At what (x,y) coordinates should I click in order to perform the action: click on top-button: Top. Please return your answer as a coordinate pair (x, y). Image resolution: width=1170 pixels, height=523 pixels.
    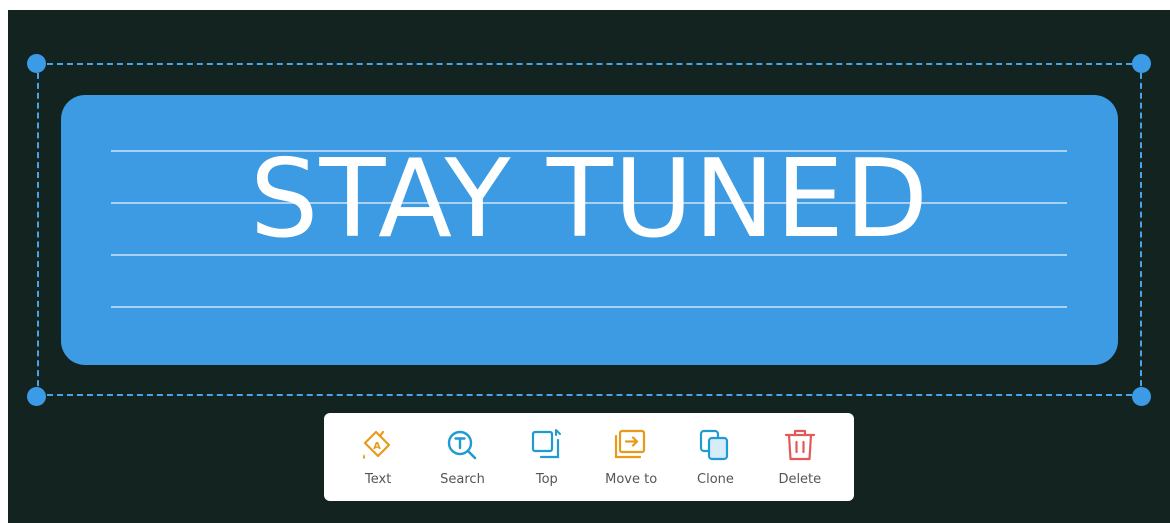
    Looking at the image, I should click on (547, 457).